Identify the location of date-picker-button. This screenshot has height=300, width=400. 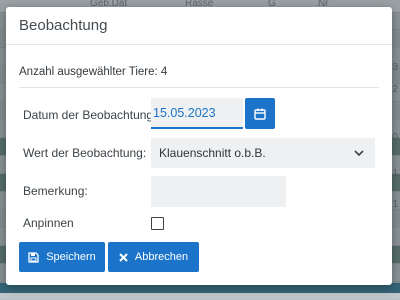
(260, 113).